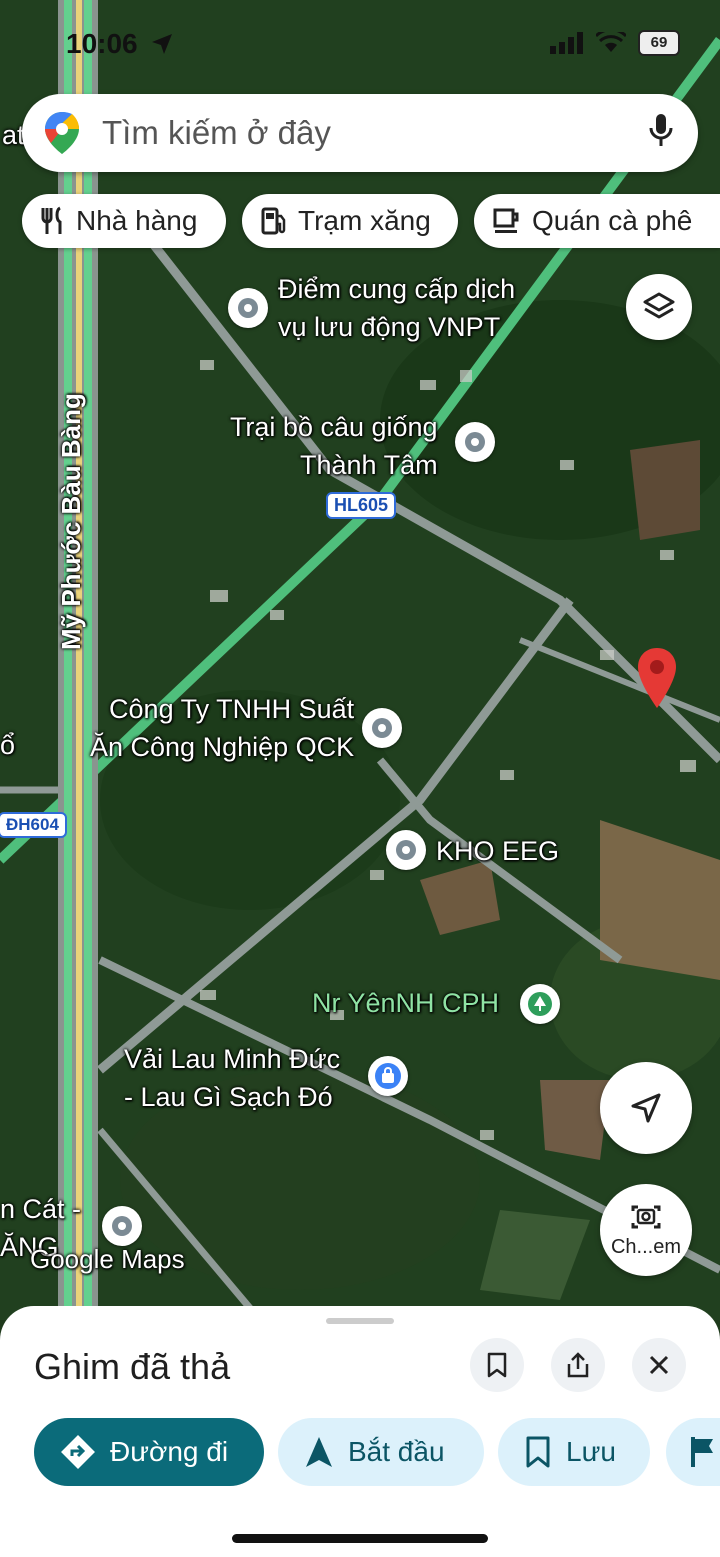 This screenshot has height=1557, width=720. Describe the element at coordinates (396, 308) in the screenshot. I see `poi-label-vnpt: Điểm cung cấp dịch vụ lưu động VNPT` at that location.